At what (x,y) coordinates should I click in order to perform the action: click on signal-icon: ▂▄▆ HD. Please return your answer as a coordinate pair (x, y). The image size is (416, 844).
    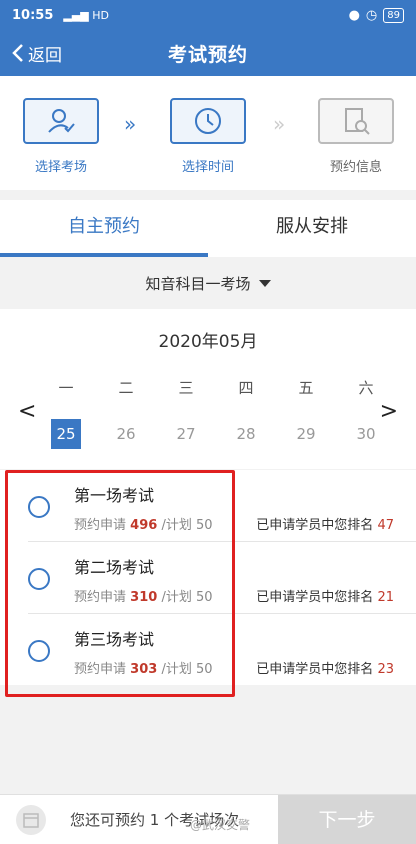
    Looking at the image, I should click on (86, 15).